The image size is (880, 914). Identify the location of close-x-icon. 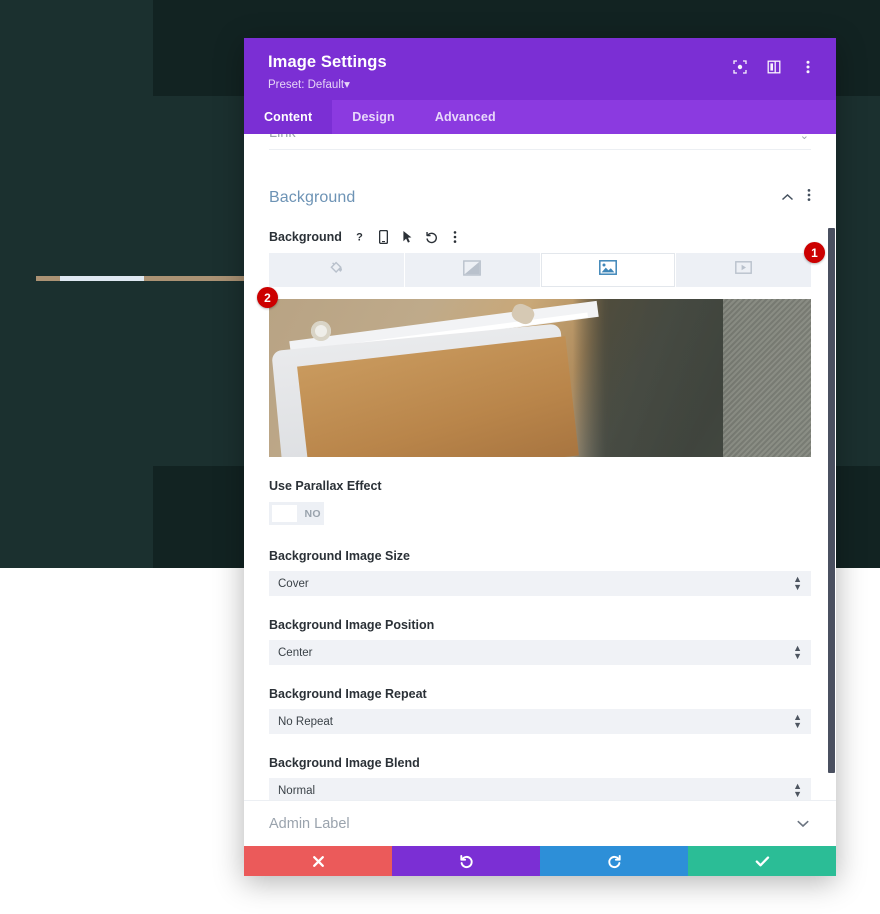
(318, 861).